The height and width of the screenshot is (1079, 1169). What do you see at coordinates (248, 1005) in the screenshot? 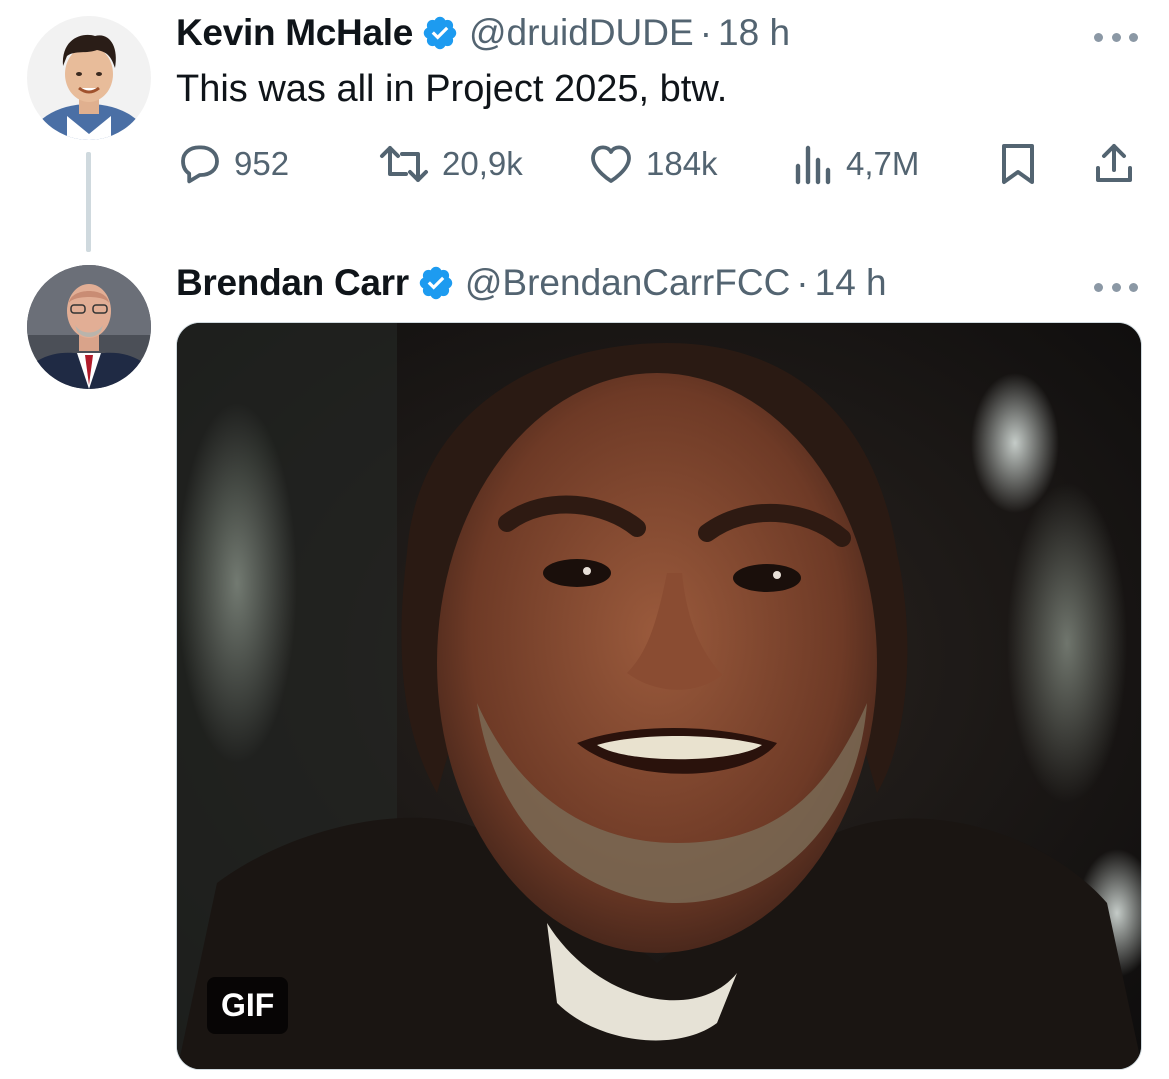
I see `gif-badge: GIF` at bounding box center [248, 1005].